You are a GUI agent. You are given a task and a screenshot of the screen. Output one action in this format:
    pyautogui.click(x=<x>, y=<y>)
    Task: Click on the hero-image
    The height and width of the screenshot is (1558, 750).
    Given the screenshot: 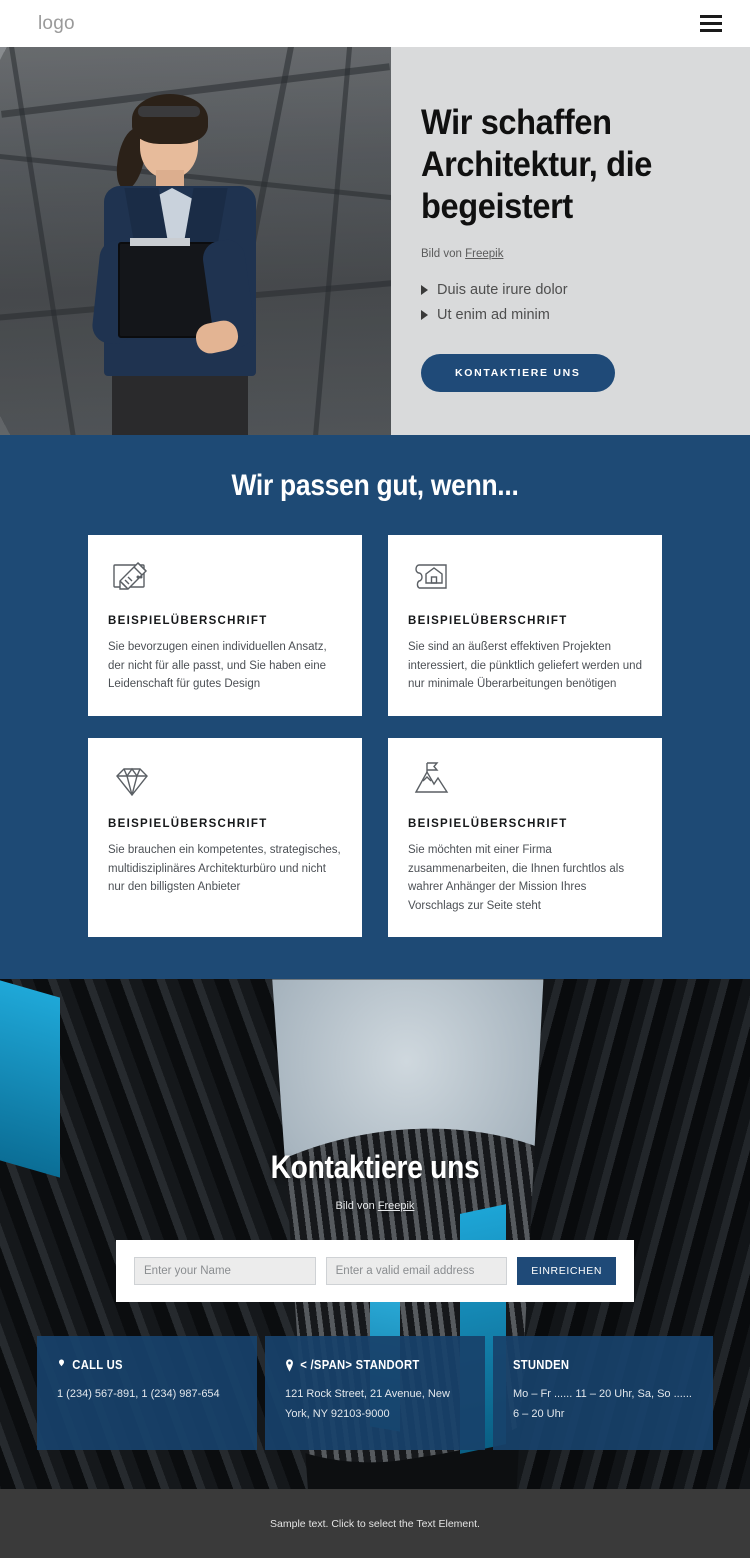 What is the action you would take?
    pyautogui.click(x=195, y=241)
    